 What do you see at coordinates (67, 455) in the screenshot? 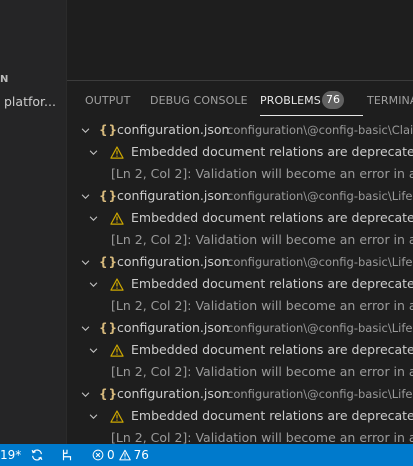
I see `ports-icon` at bounding box center [67, 455].